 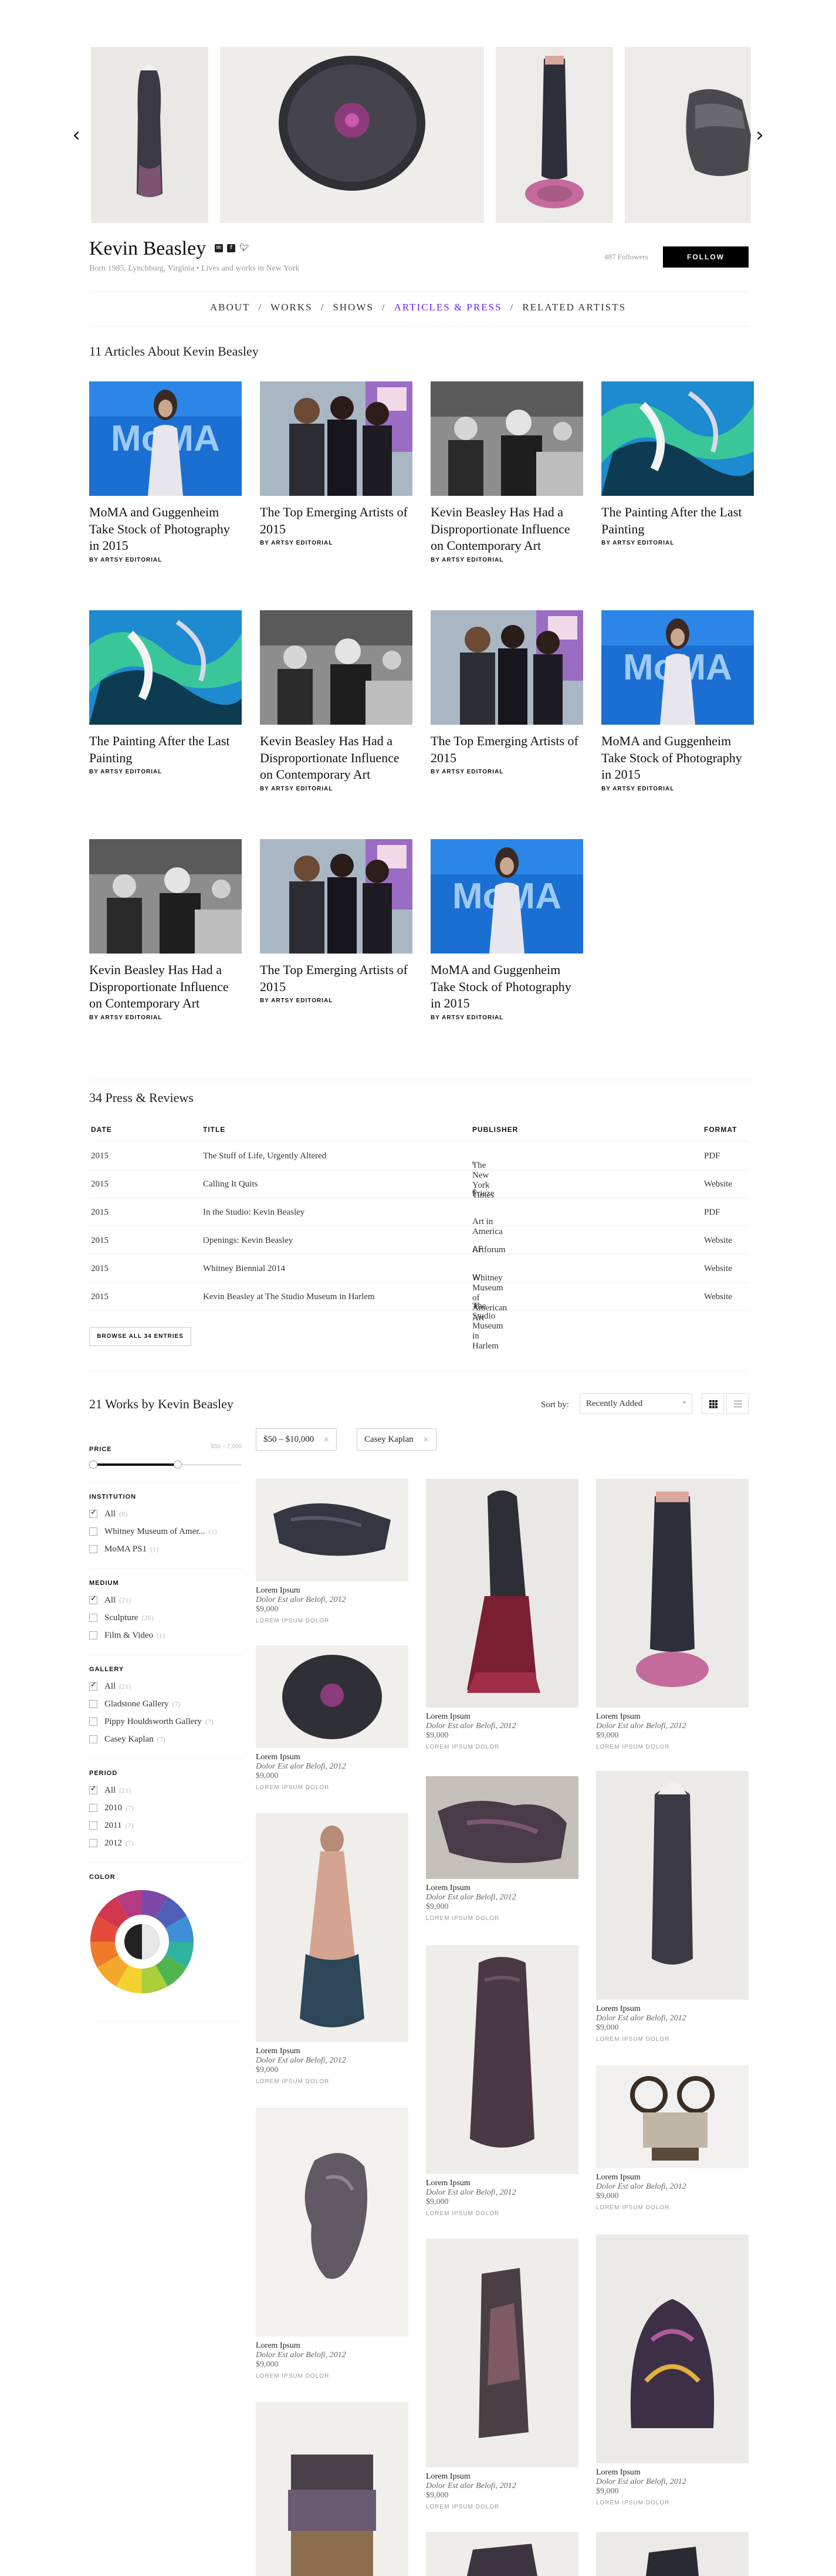 I want to click on close-icon: ×, so click(x=426, y=1439).